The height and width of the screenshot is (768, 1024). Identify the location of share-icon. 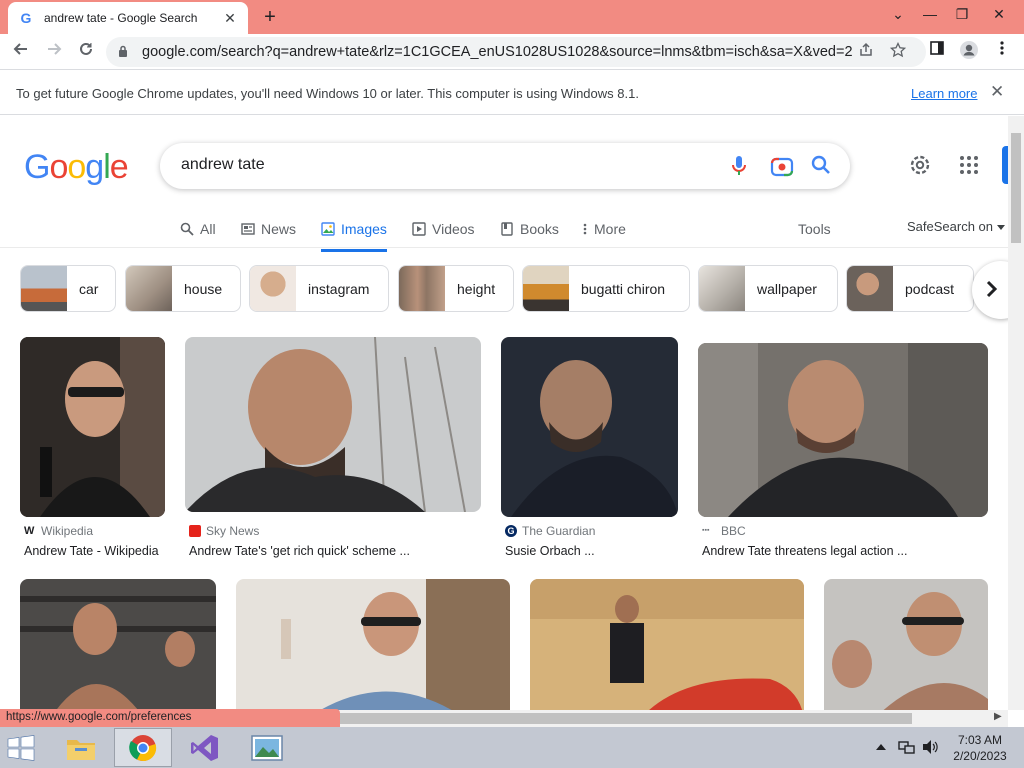
(866, 52).